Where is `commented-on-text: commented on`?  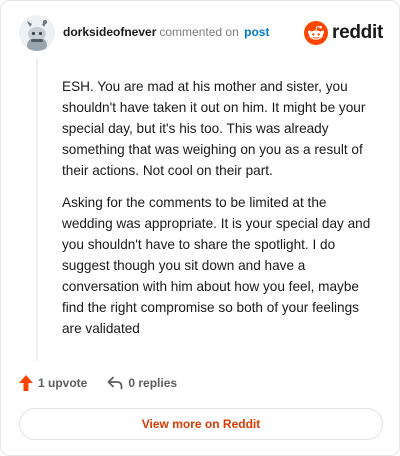 commented-on-text: commented on is located at coordinates (199, 32).